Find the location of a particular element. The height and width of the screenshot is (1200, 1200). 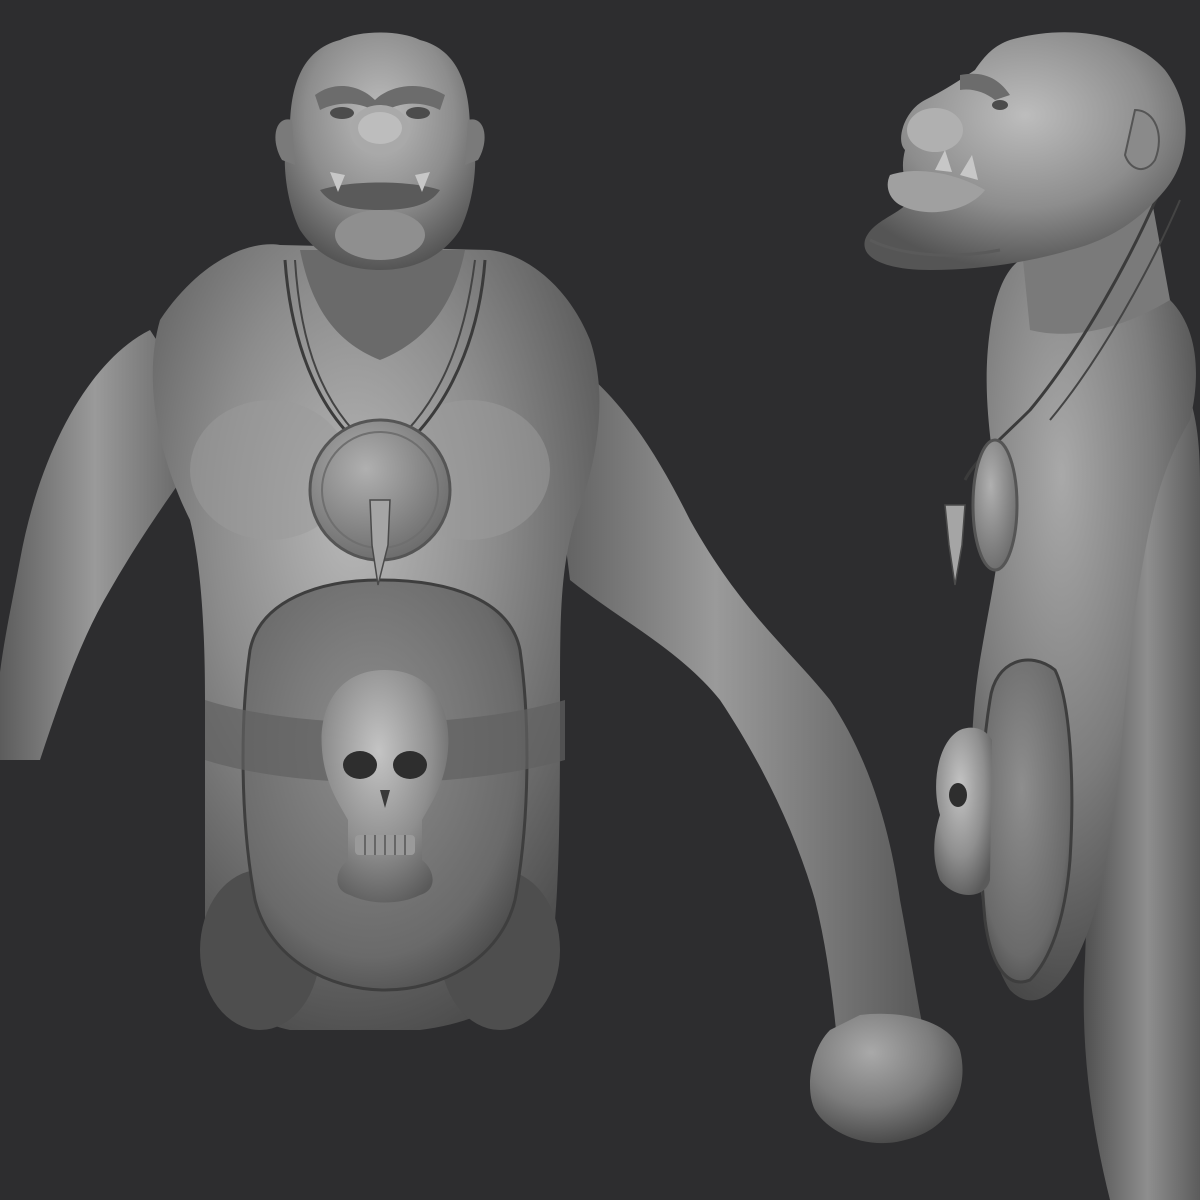

front-orc-head is located at coordinates (380, 151).